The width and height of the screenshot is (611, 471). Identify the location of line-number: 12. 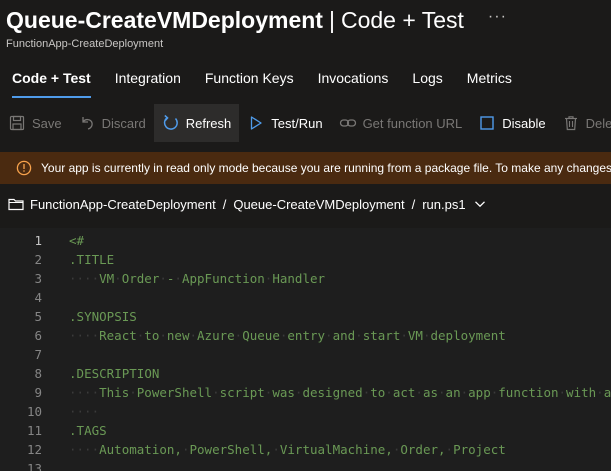
(34, 449).